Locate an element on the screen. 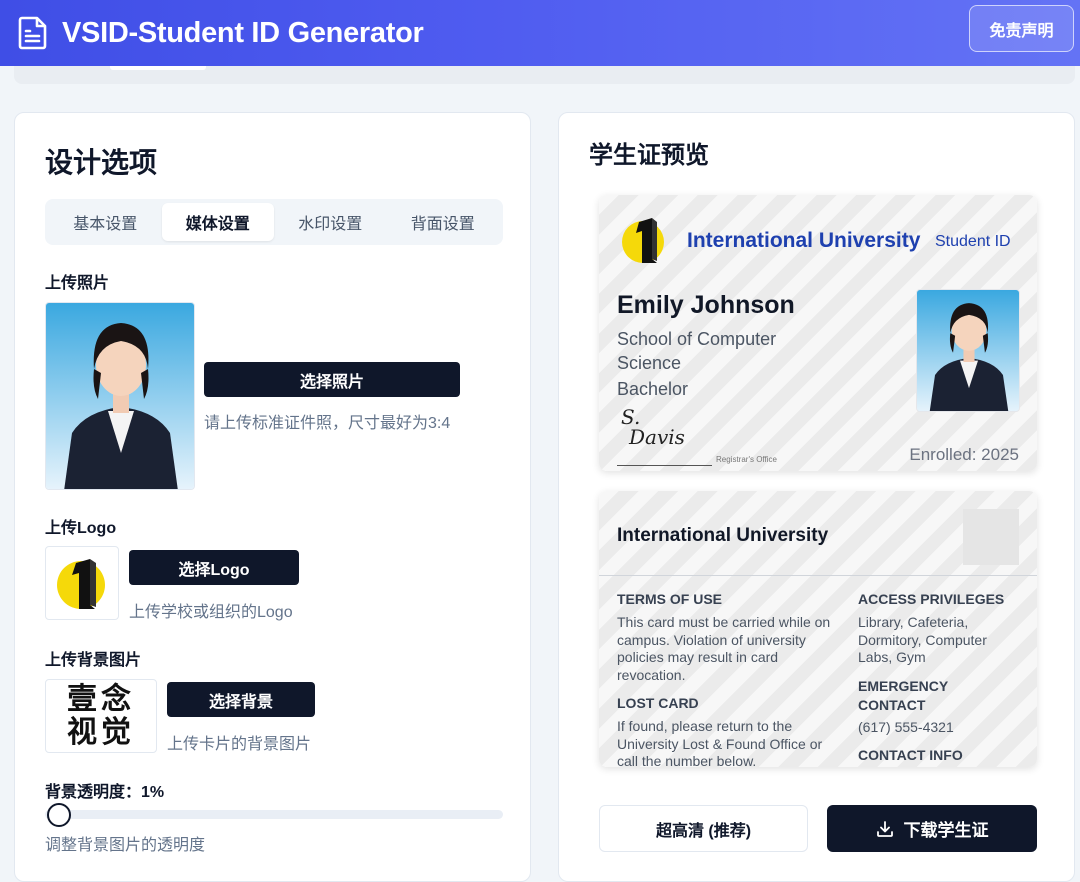 This screenshot has width=1080, height=882. download-button: 下载学生证 is located at coordinates (932, 828).